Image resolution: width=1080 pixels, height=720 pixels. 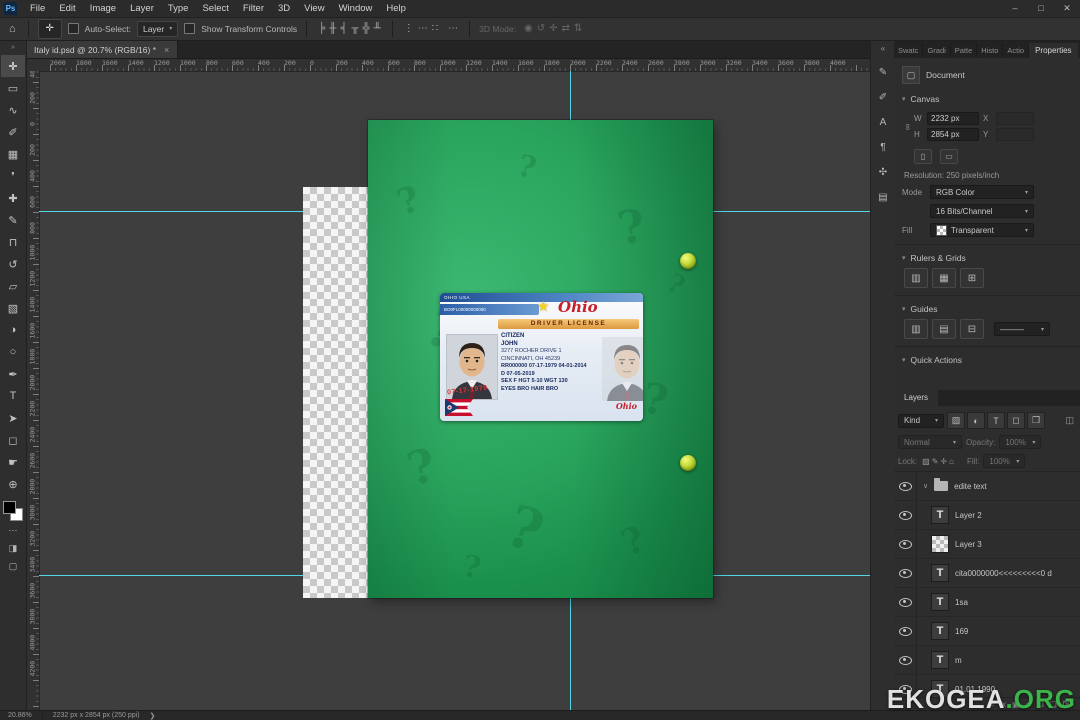 What do you see at coordinates (930, 442) in the screenshot?
I see `blend-mode-dropdown: Normal ▾` at bounding box center [930, 442].